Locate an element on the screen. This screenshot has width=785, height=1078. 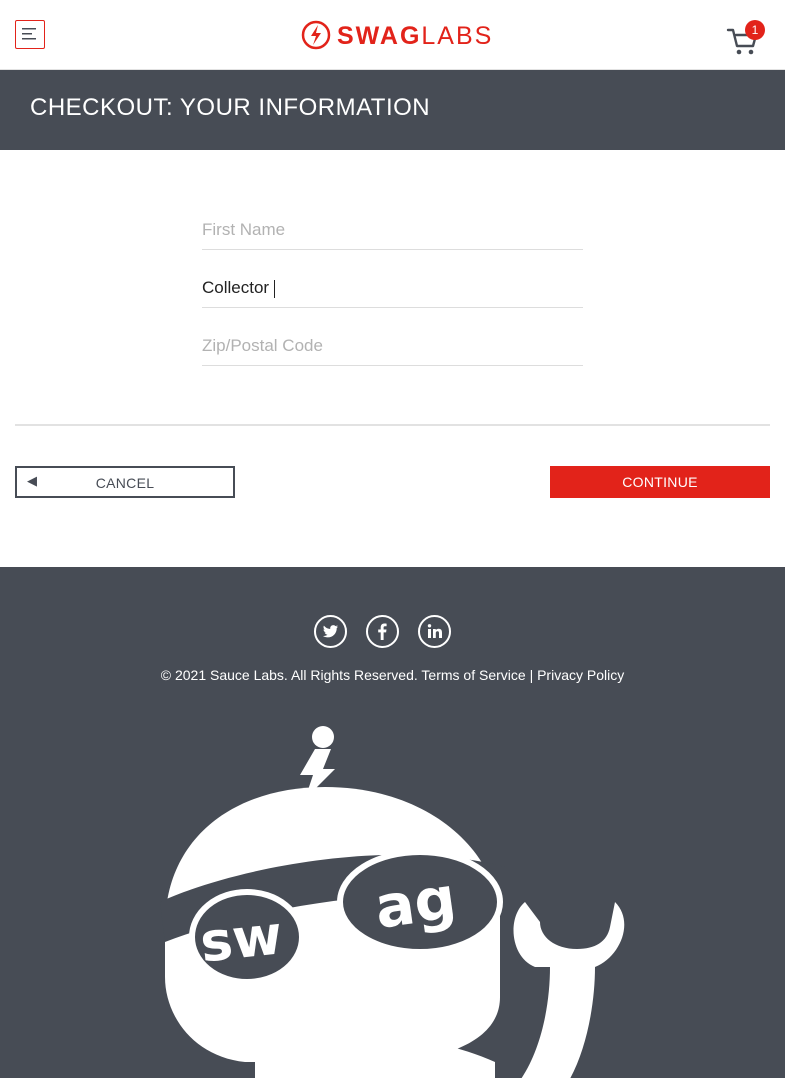
twitter-link is located at coordinates (330, 631).